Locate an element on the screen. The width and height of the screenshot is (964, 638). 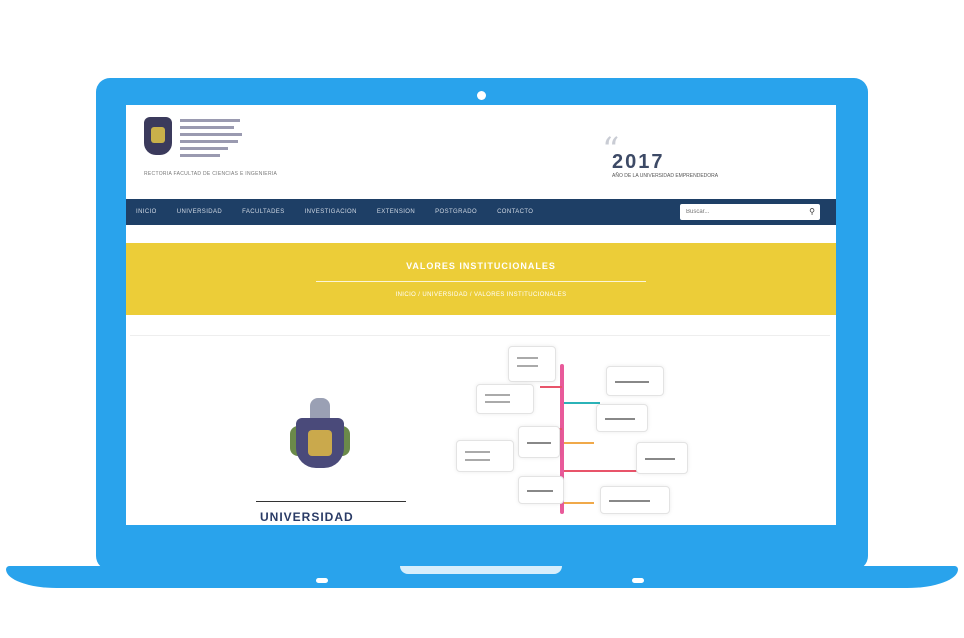
university-crest-image is located at coordinates (320, 437).